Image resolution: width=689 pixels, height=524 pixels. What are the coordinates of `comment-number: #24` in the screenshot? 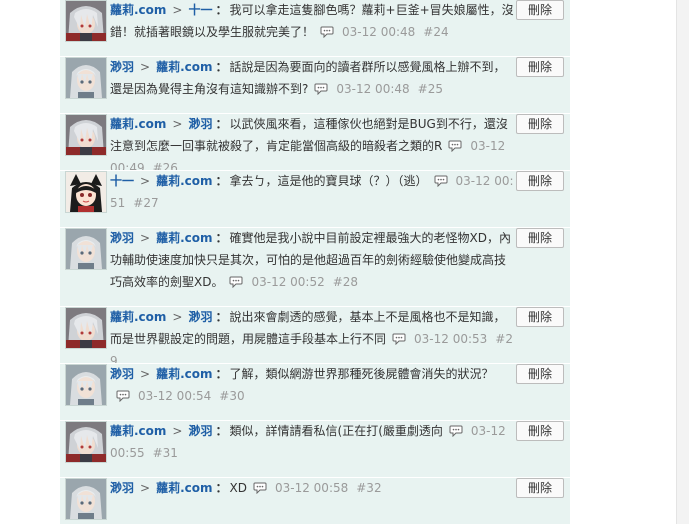 It's located at (436, 32).